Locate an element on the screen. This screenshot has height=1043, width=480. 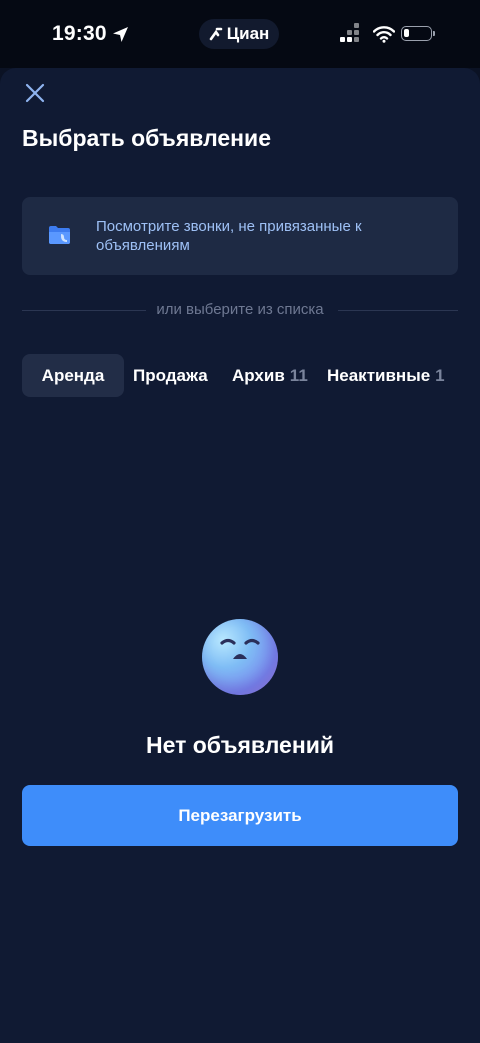
app-indicator-pill: Циан is located at coordinates (239, 34).